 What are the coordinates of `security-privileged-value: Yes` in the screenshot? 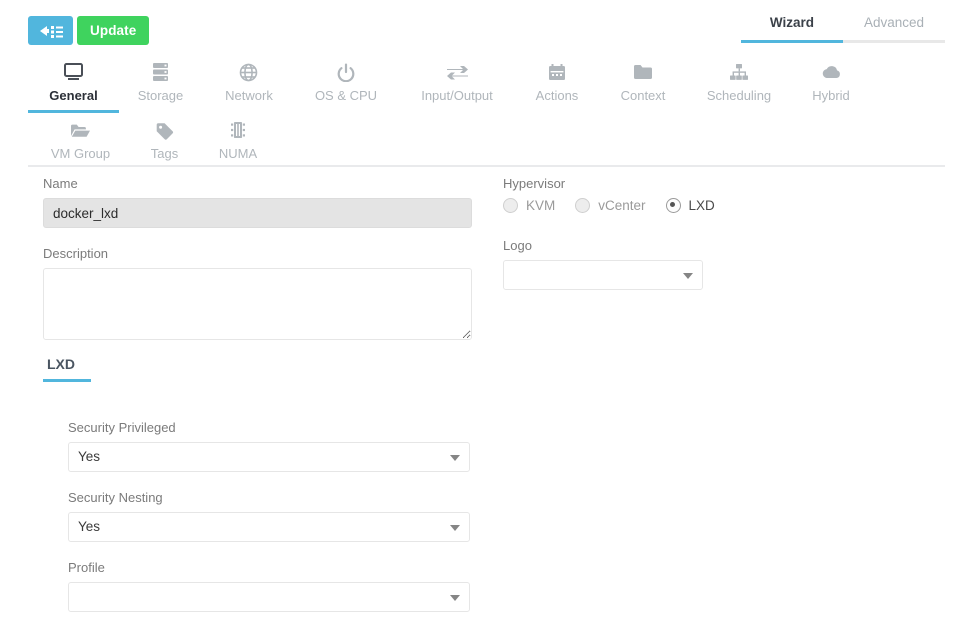 It's located at (89, 456).